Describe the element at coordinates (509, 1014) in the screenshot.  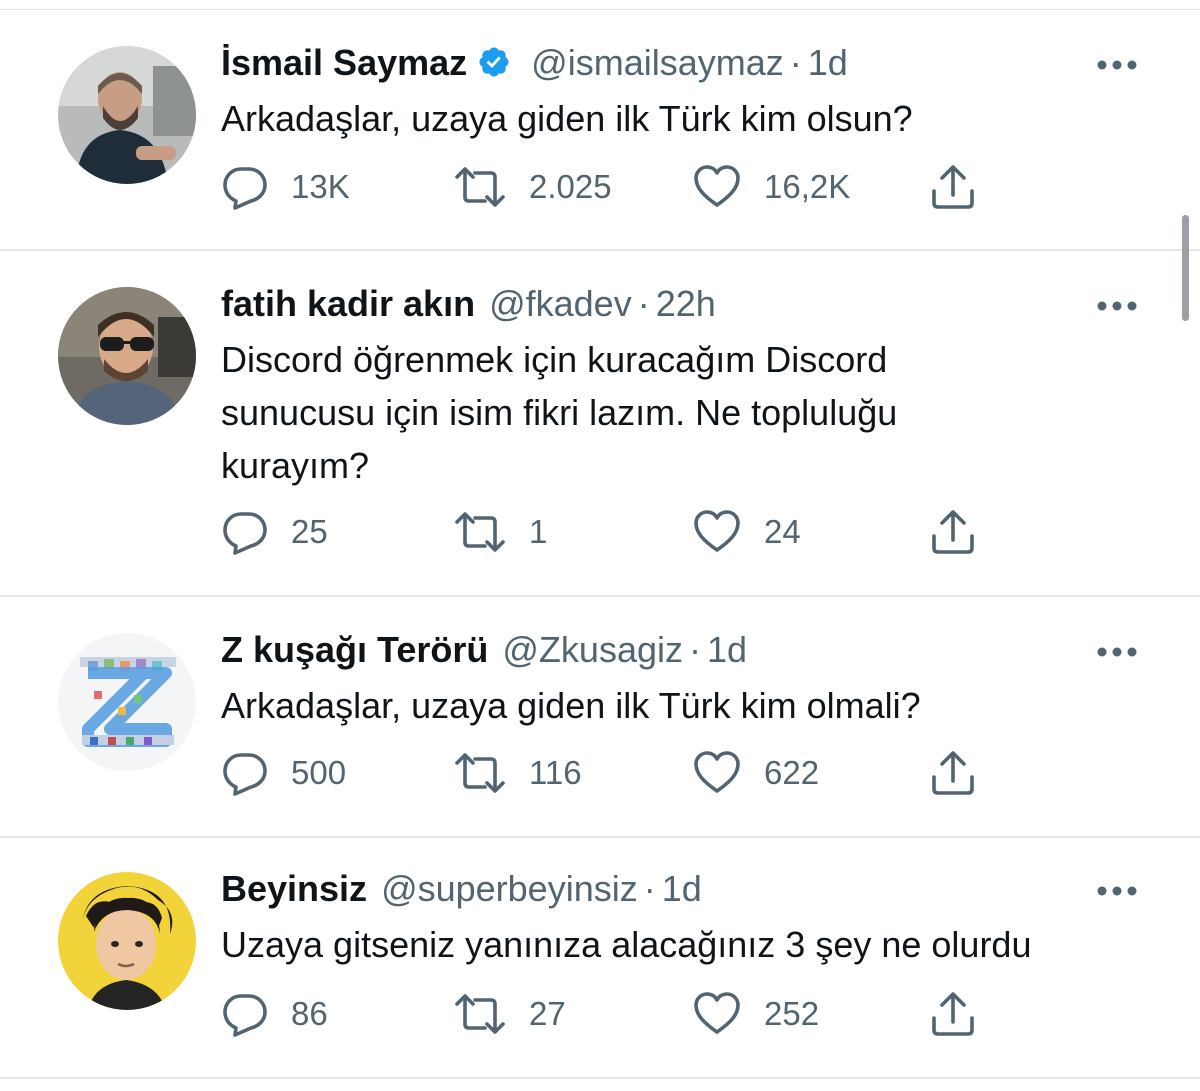
I see `retweet-button: 27` at that location.